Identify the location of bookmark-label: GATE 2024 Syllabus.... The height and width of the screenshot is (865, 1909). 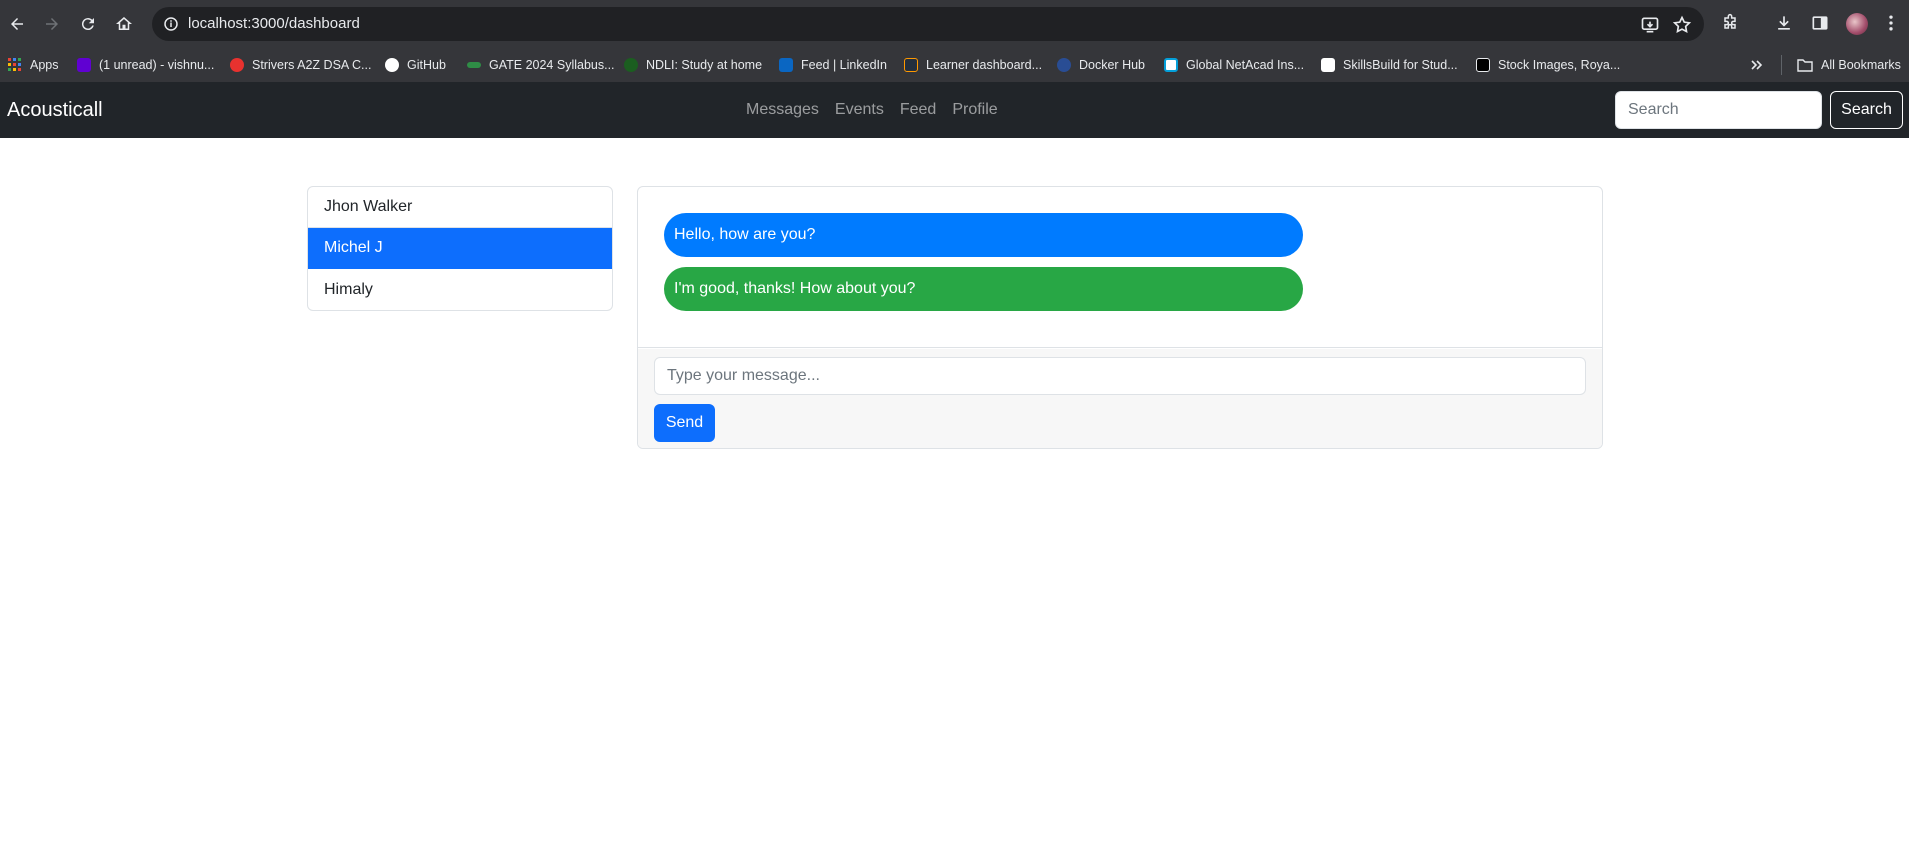
(552, 65).